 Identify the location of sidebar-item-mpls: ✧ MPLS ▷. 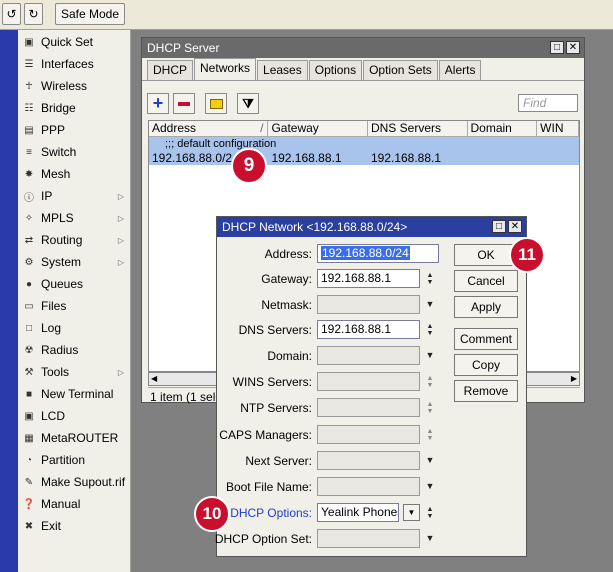
(74, 218).